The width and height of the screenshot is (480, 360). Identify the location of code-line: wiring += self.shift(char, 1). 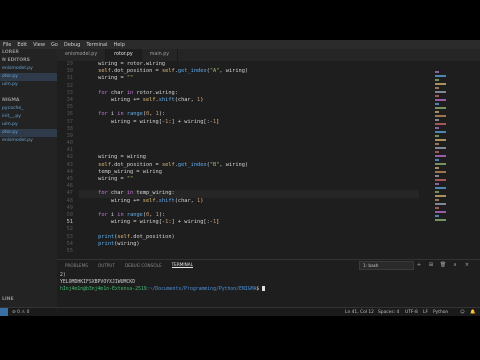
(141, 99).